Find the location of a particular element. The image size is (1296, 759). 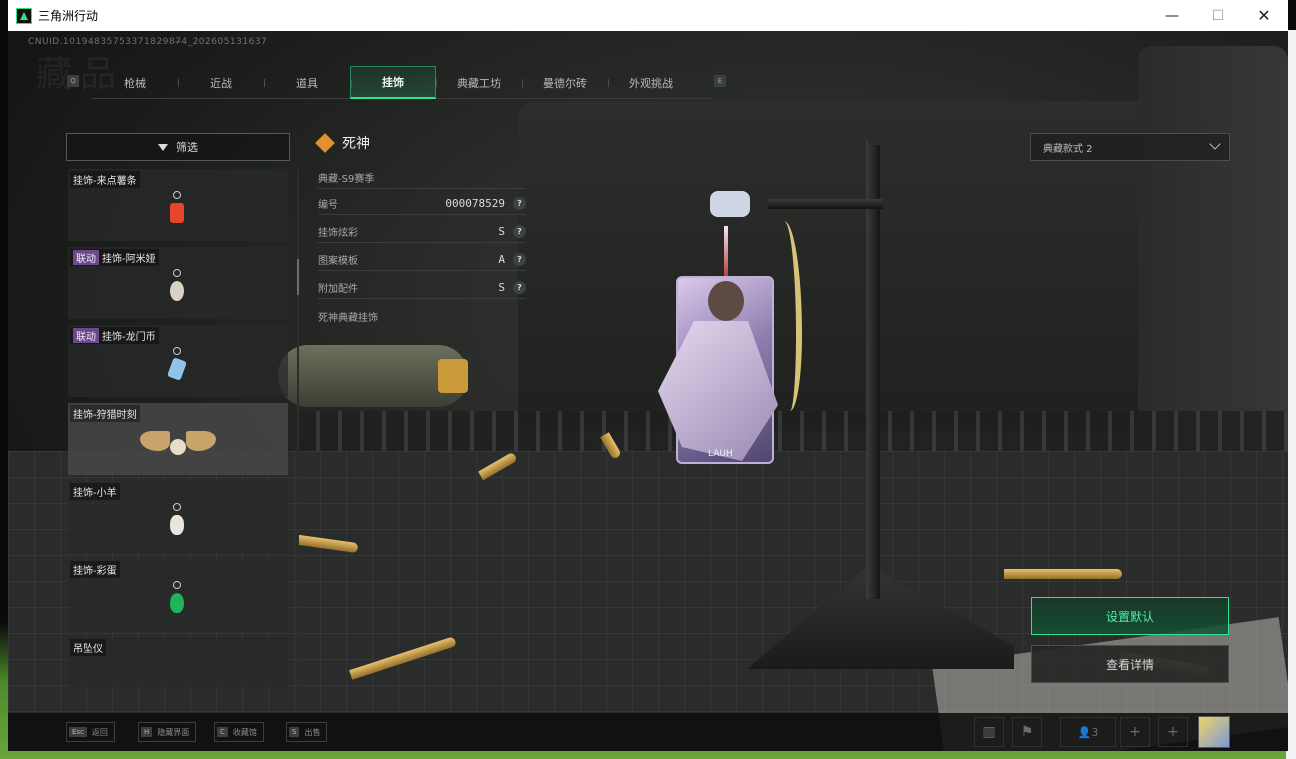

tab-melee: 近战 is located at coordinates (221, 82).